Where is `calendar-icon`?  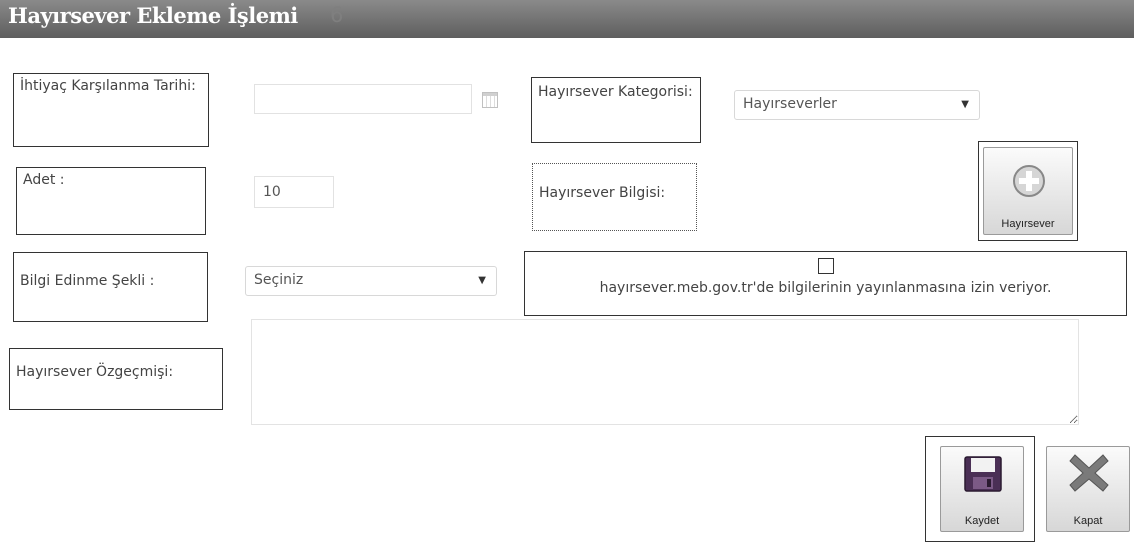
calendar-icon is located at coordinates (490, 100).